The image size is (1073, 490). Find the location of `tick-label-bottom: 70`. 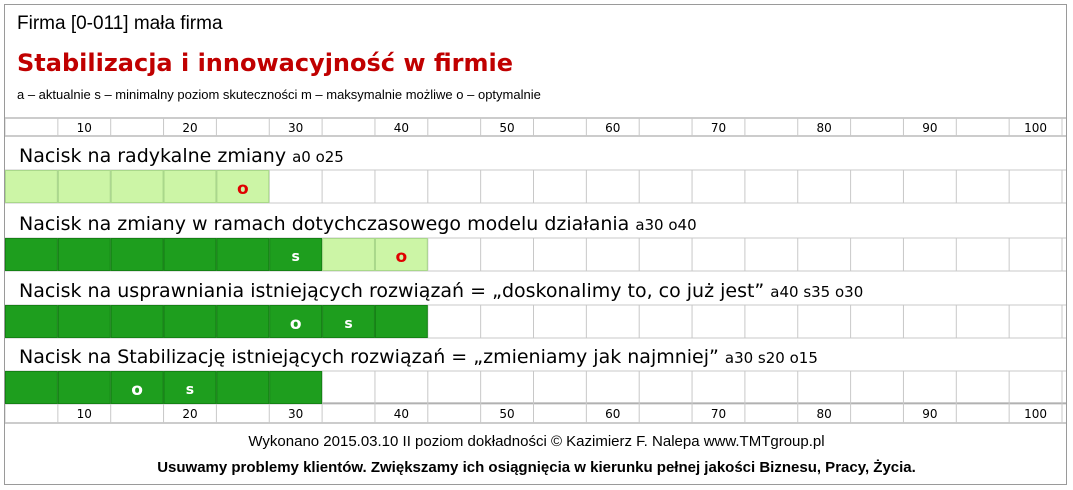

tick-label-bottom: 70 is located at coordinates (718, 414).